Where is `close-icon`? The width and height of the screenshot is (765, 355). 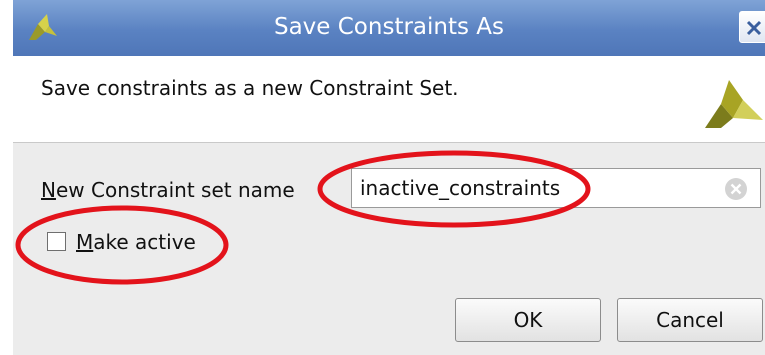 close-icon is located at coordinates (754, 28).